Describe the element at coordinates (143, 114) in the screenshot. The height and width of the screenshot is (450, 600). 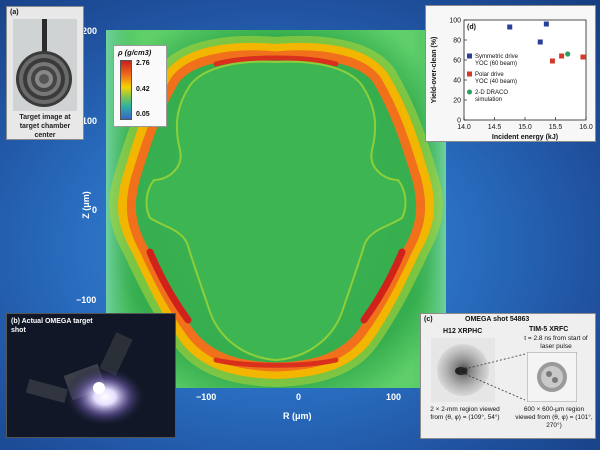
I see `colorbar-min: 0.05` at that location.